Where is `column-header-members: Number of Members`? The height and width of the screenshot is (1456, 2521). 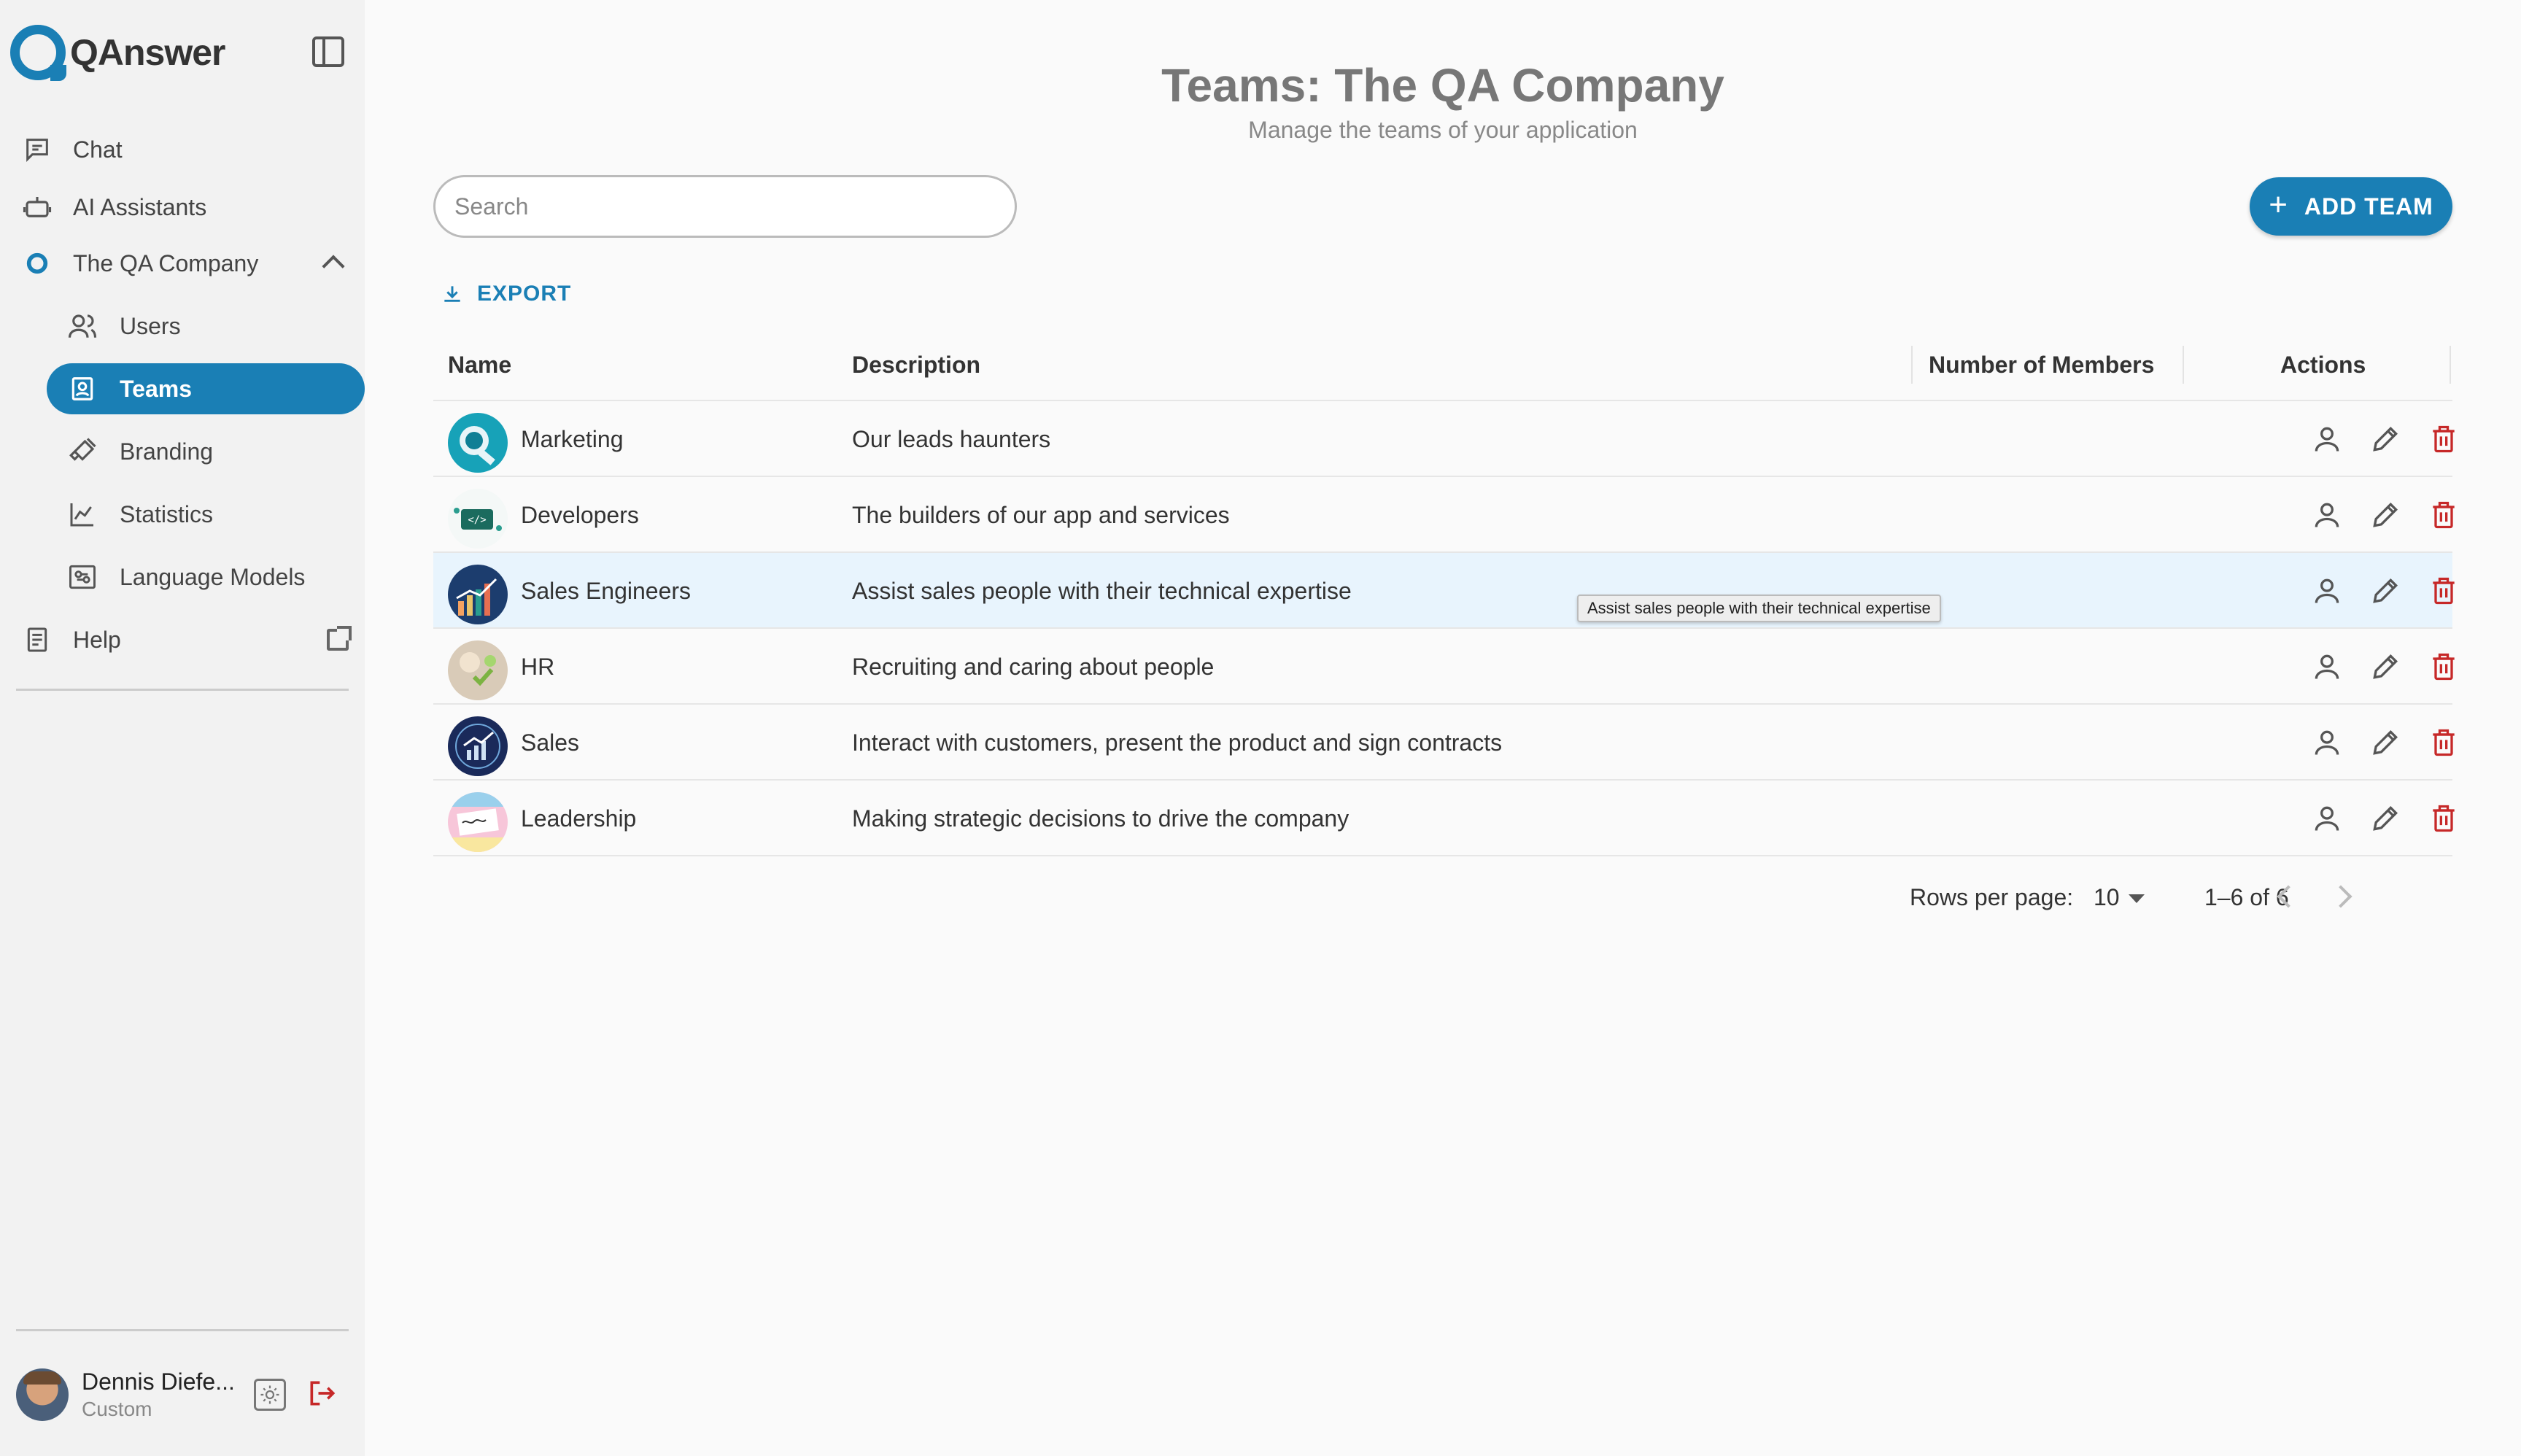 column-header-members: Number of Members is located at coordinates (2041, 364).